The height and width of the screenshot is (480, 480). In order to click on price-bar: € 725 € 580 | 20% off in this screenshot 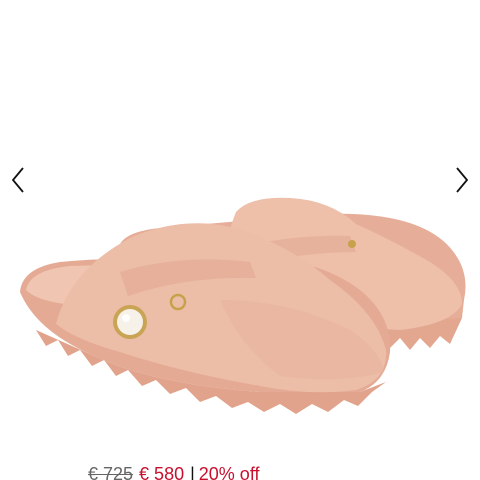, I will do `click(240, 466)`.